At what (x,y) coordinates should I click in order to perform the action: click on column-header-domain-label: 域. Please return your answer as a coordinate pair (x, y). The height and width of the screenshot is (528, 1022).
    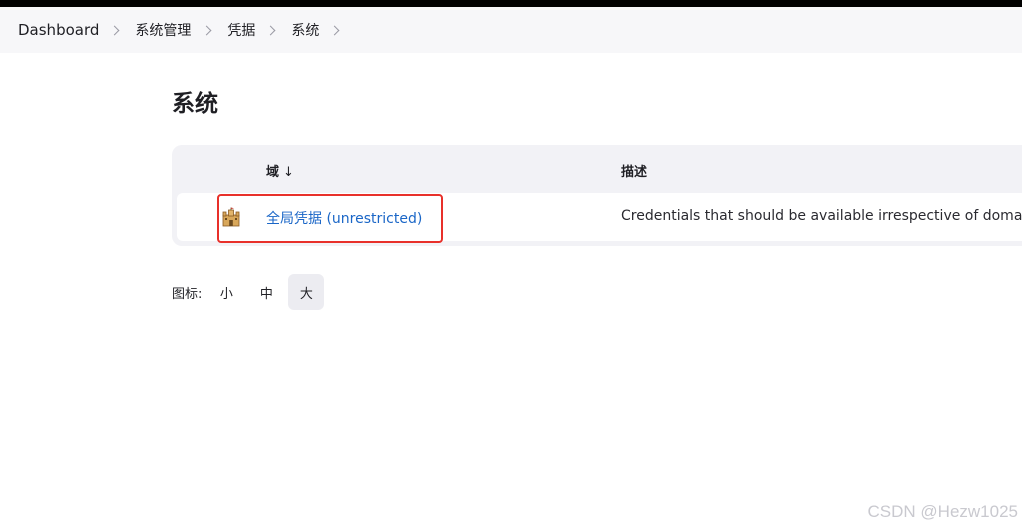
    Looking at the image, I should click on (273, 172).